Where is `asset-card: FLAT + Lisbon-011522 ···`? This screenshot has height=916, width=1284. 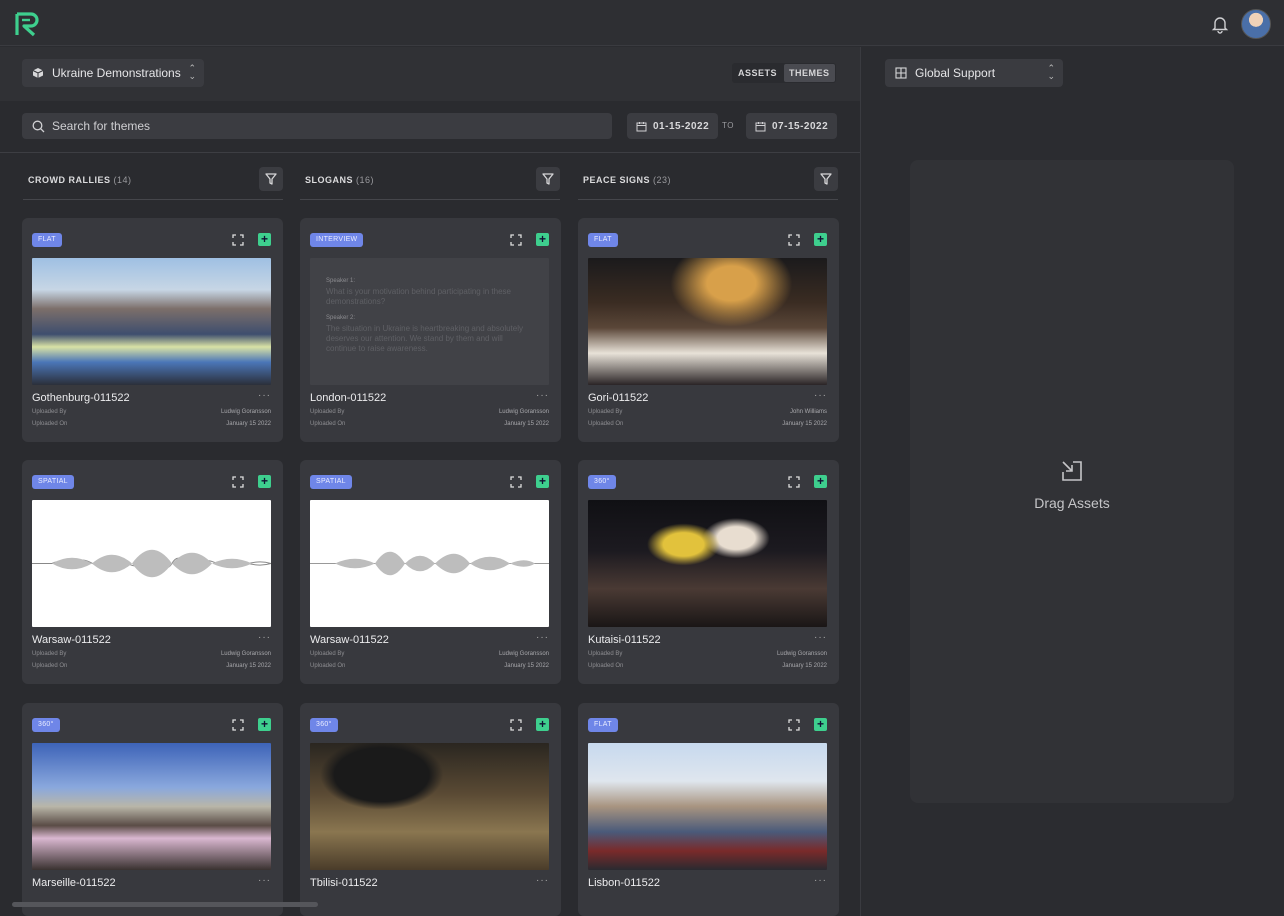
asset-card: FLAT + Lisbon-011522 ··· is located at coordinates (708, 809).